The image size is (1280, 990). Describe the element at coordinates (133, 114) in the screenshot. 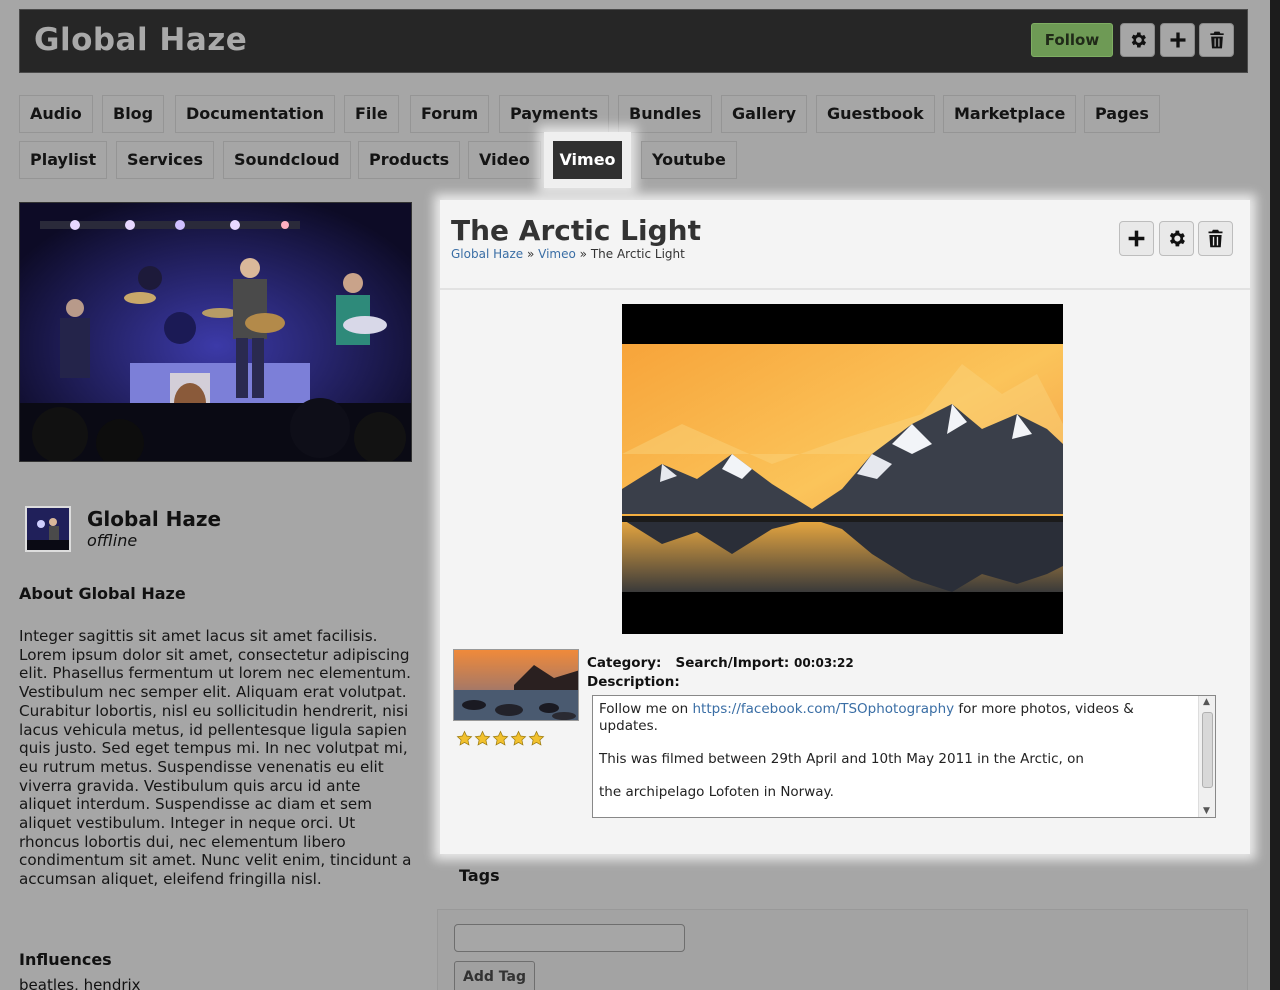

I see `tab-blog: Blog` at that location.